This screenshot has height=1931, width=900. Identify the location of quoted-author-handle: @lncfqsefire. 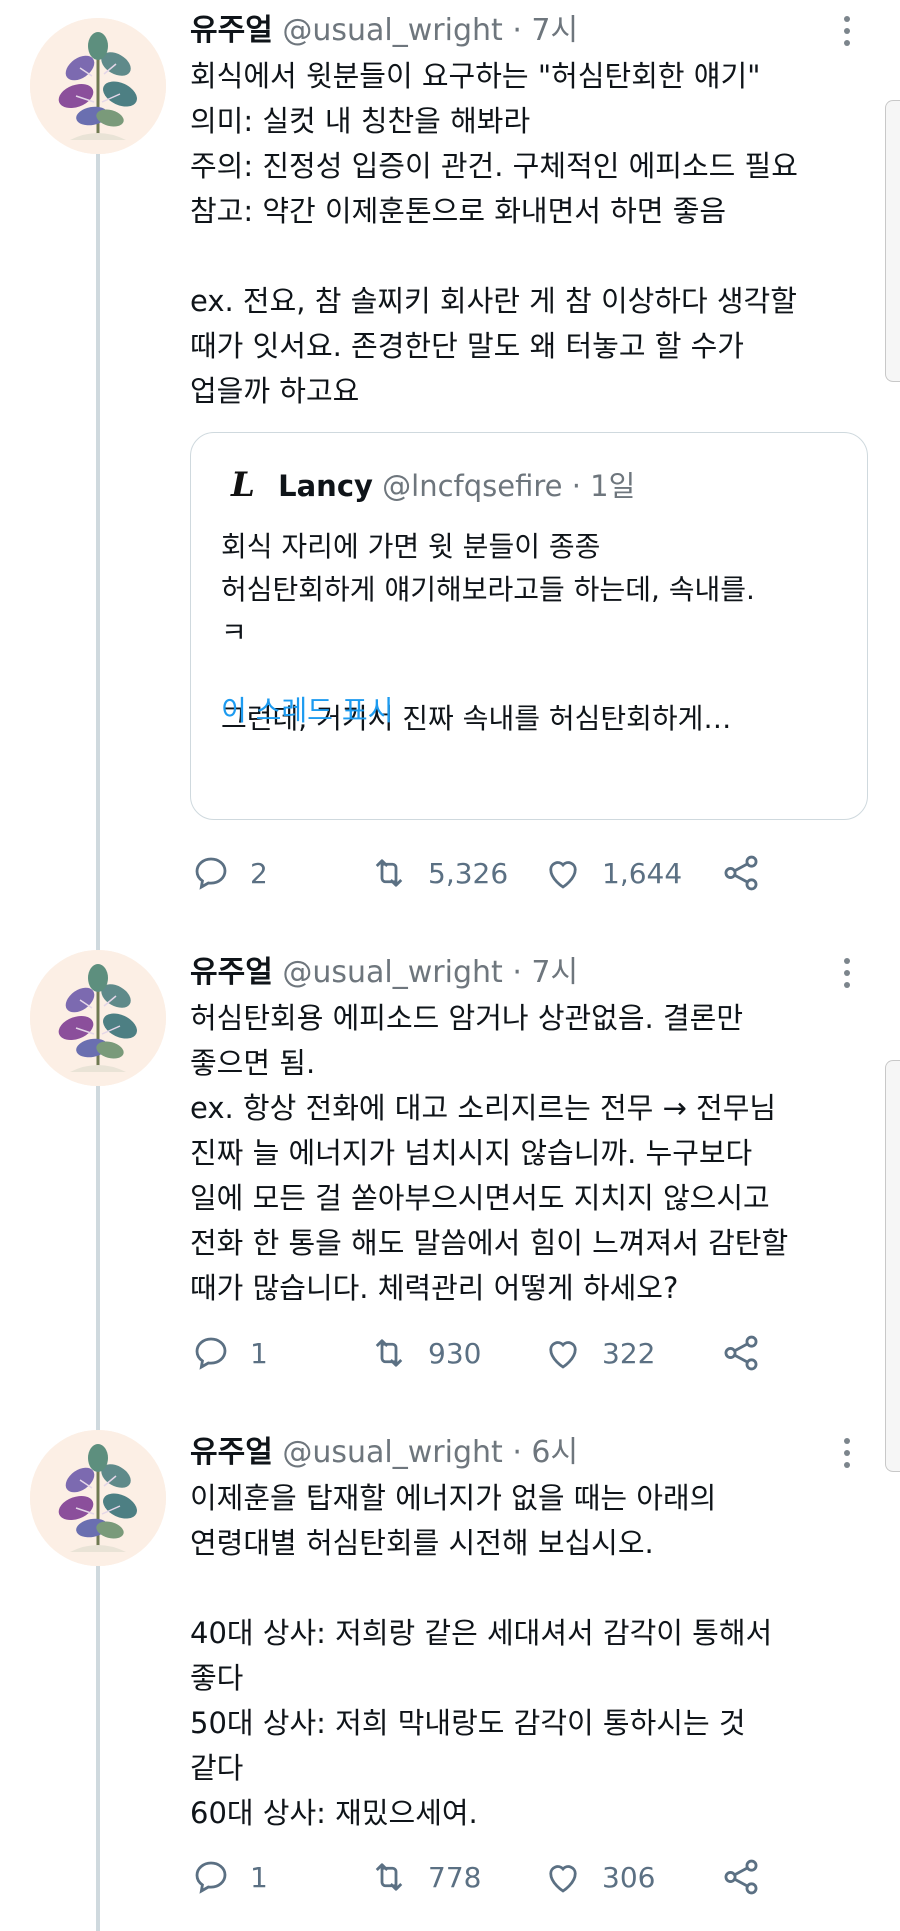
(472, 486).